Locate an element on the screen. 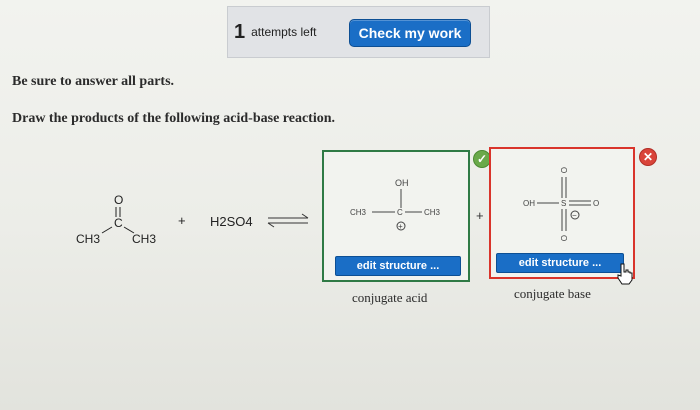 The width and height of the screenshot is (700, 410). products-plus-sign: + is located at coordinates (480, 215).